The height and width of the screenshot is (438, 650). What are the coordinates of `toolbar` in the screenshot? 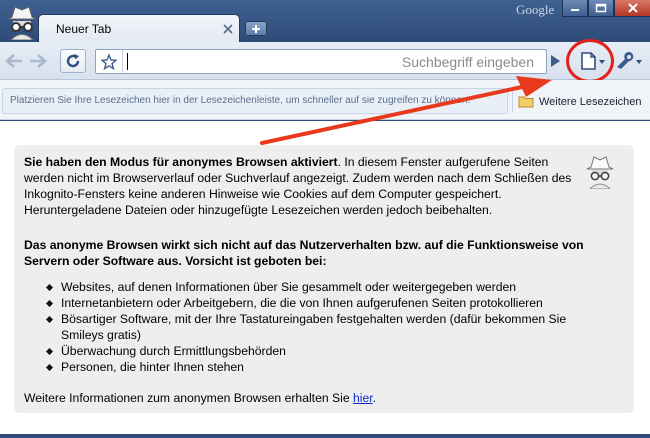 It's located at (325, 61).